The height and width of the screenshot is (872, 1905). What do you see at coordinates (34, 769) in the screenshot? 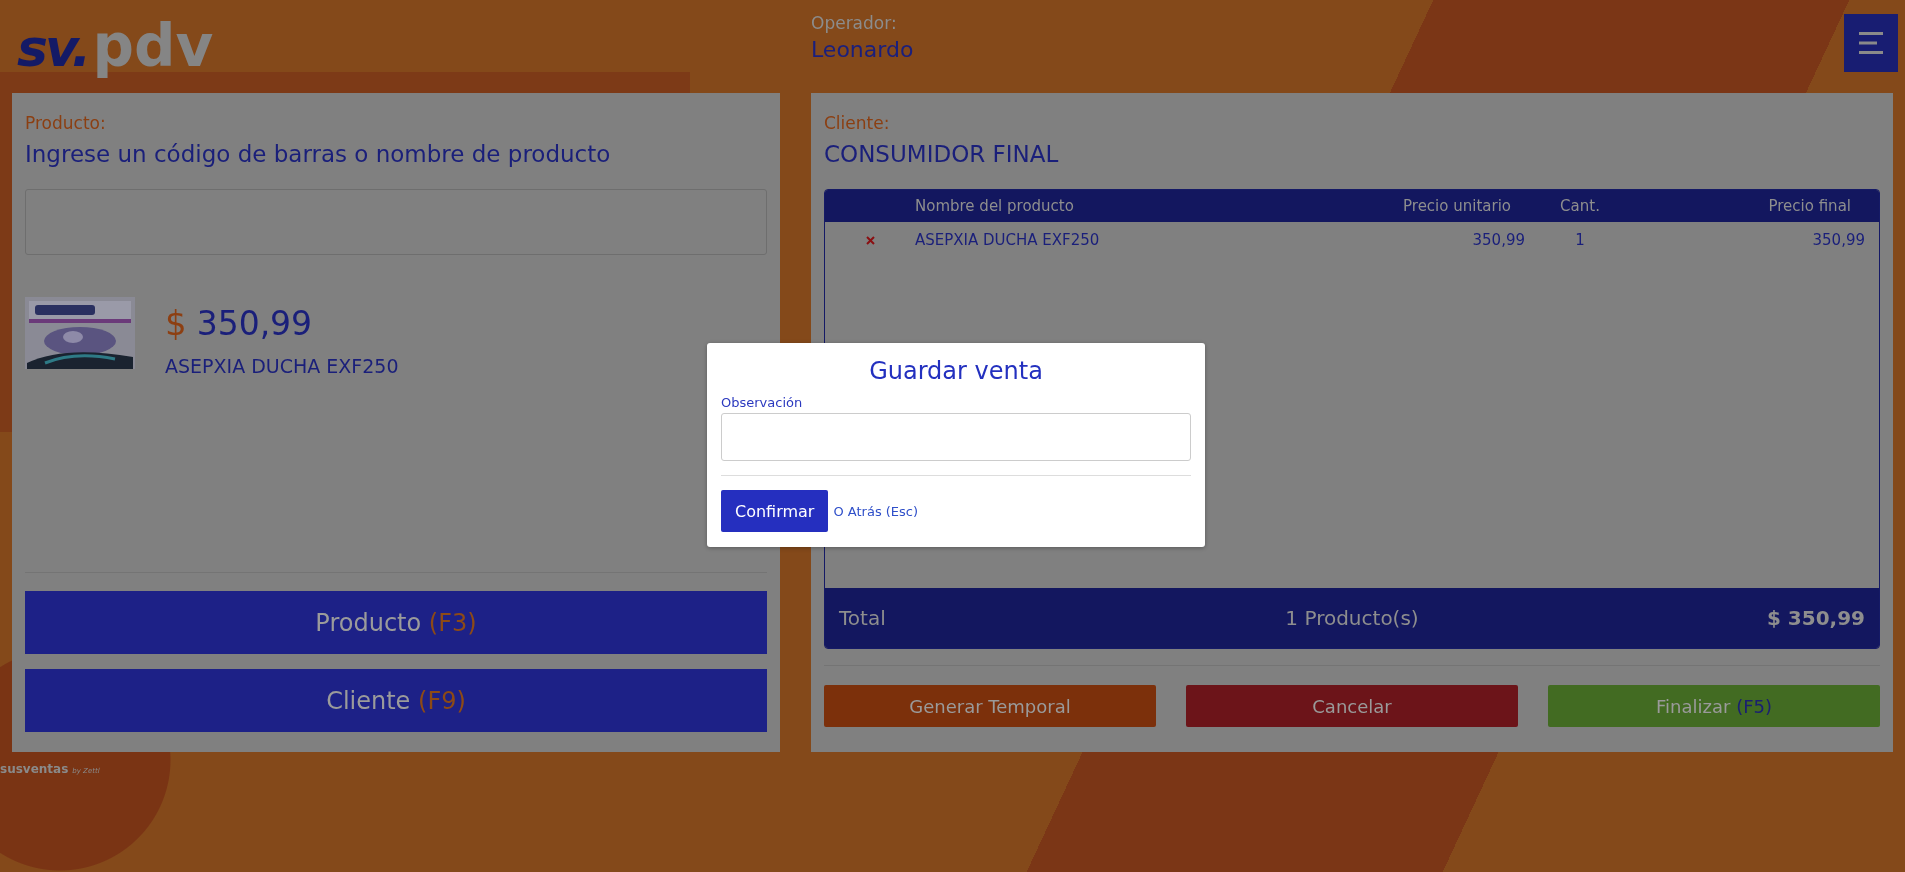
I see `brand-name: susventas` at bounding box center [34, 769].